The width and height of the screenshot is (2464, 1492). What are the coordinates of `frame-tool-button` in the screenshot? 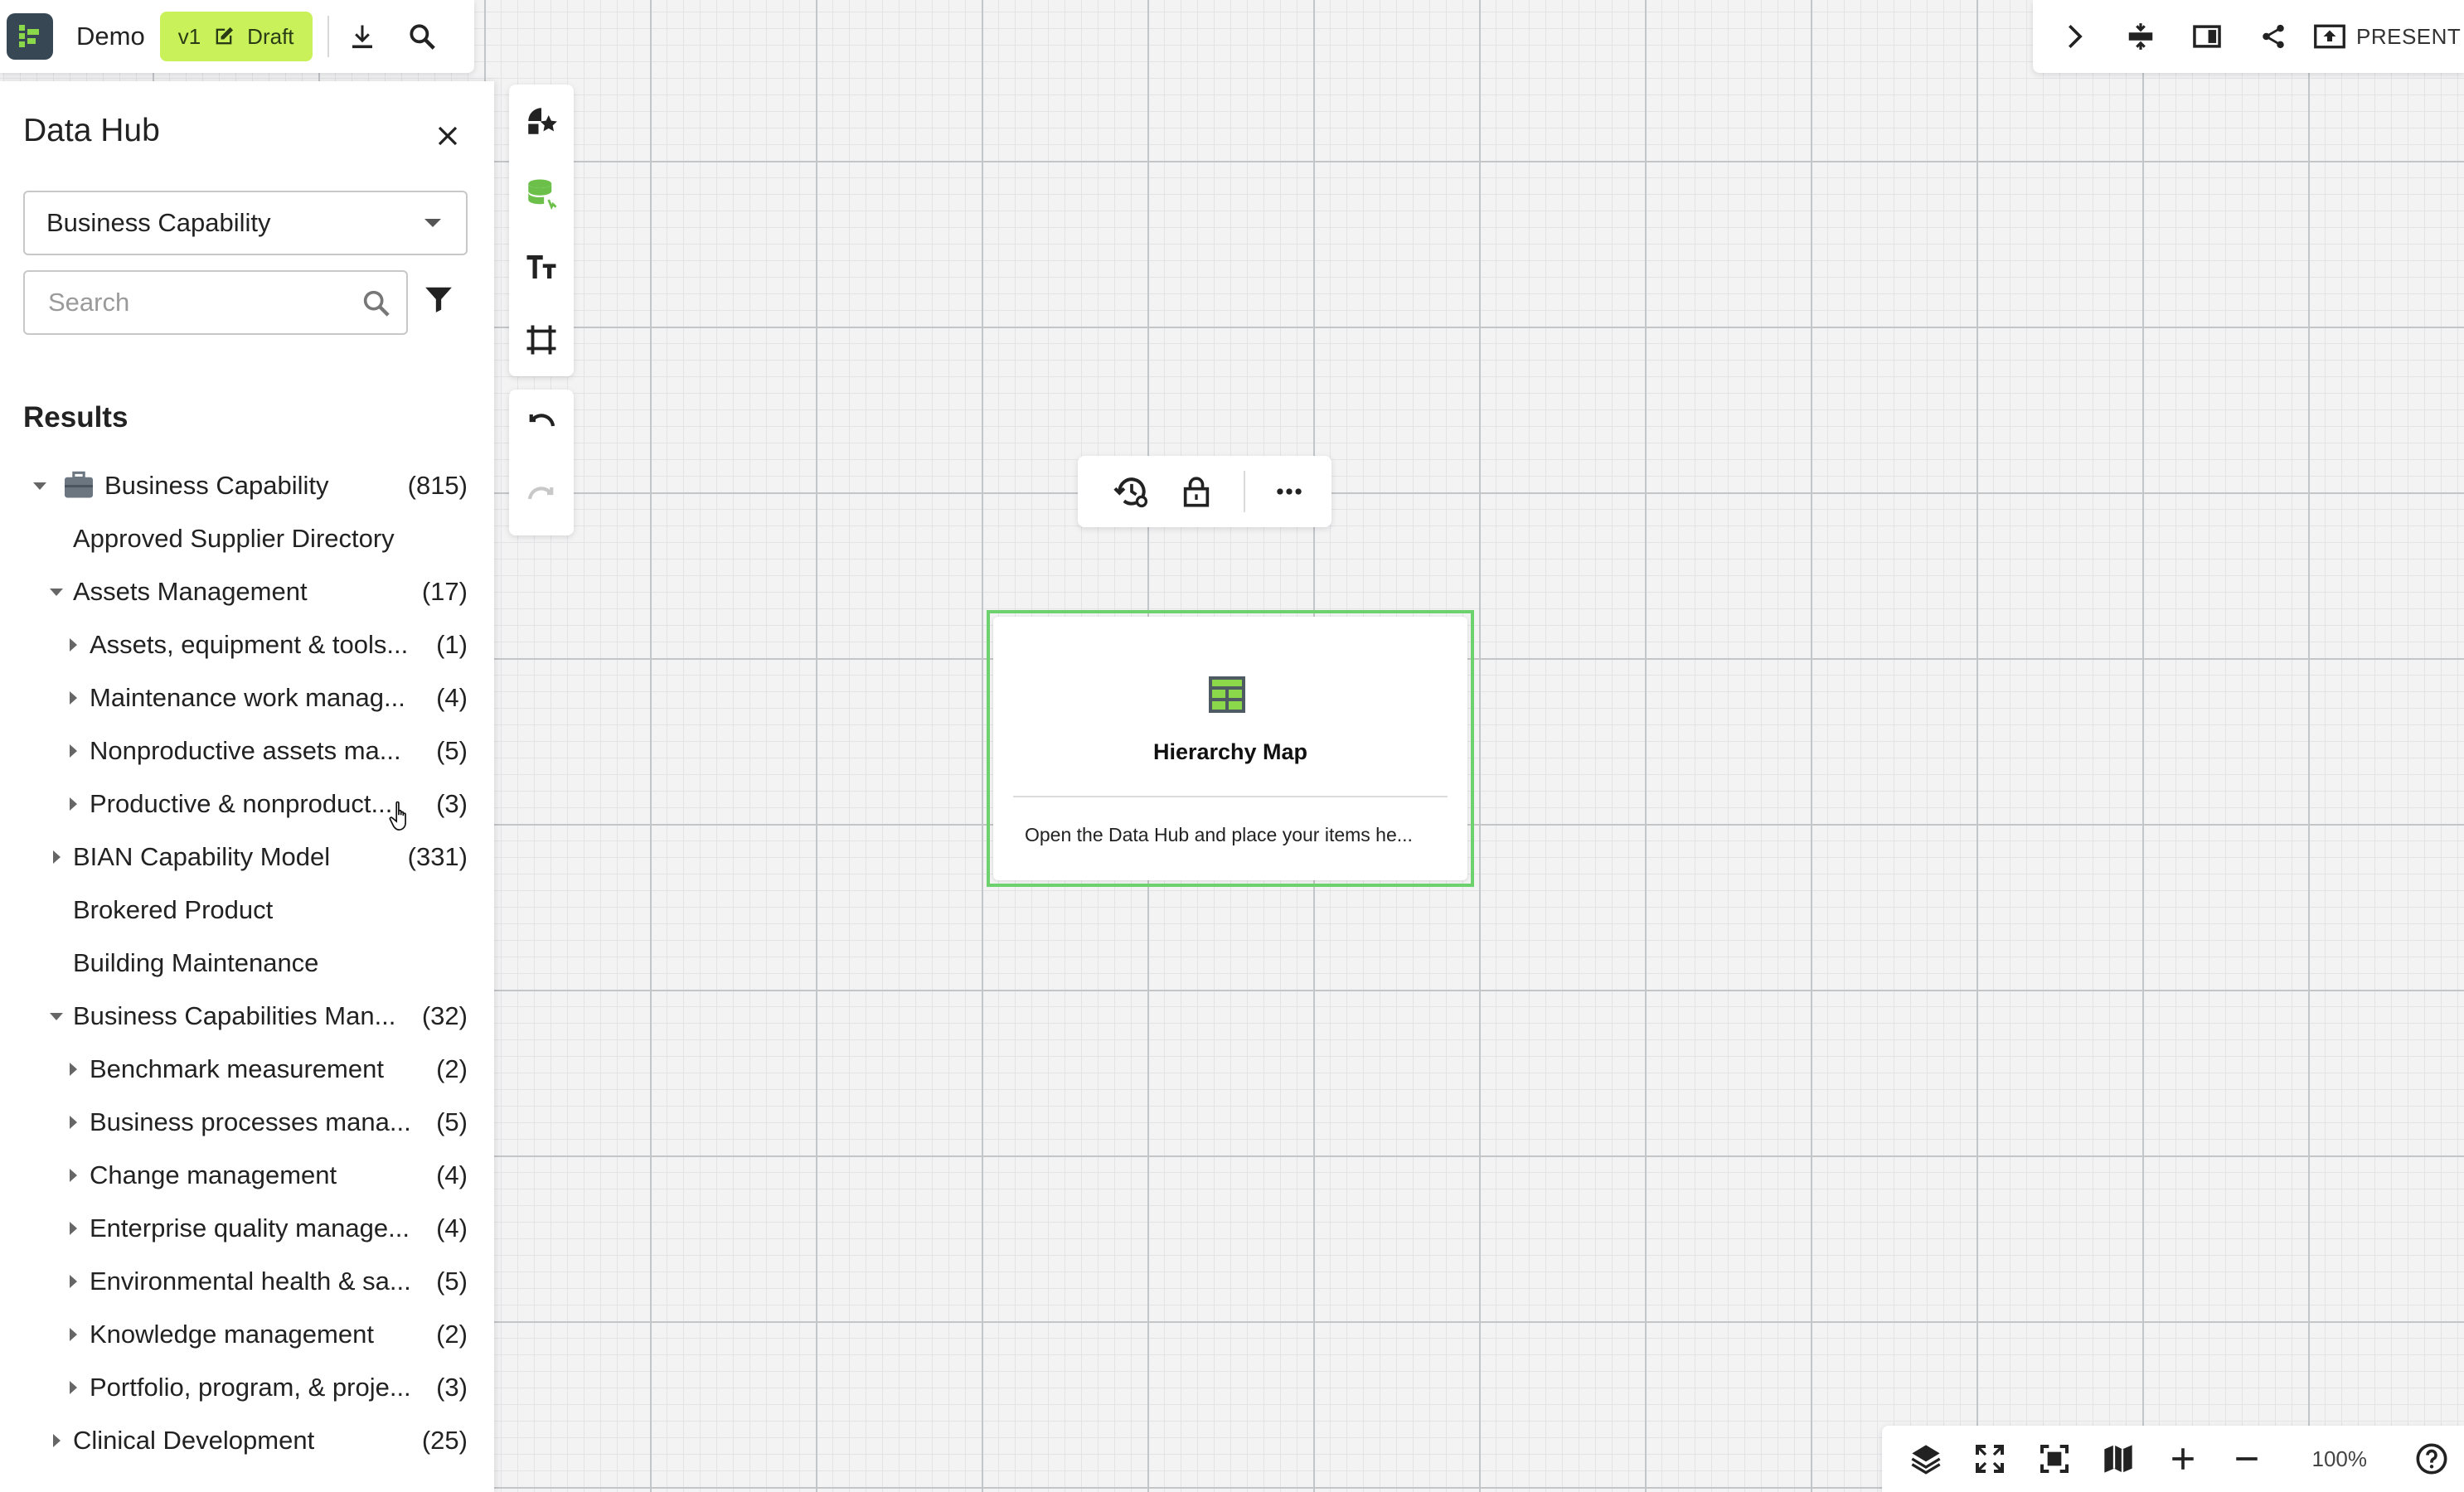 It's located at (542, 339).